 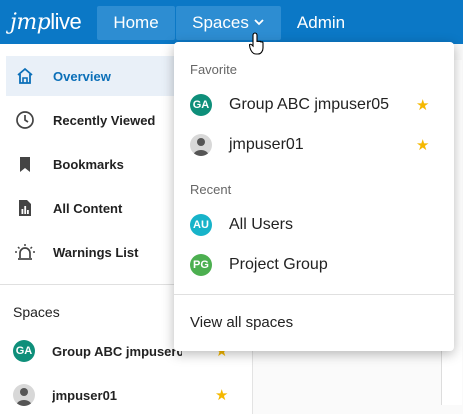 I want to click on clock-icon, so click(x=25, y=120).